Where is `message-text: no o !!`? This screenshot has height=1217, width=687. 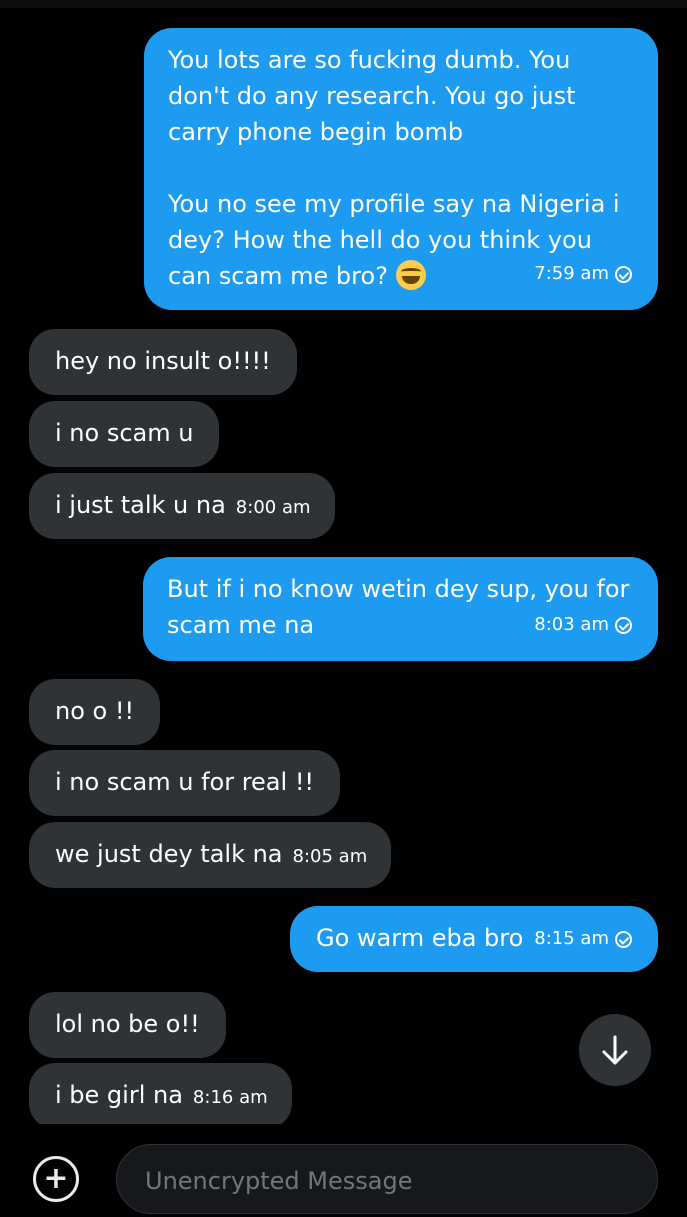
message-text: no o !! is located at coordinates (95, 711).